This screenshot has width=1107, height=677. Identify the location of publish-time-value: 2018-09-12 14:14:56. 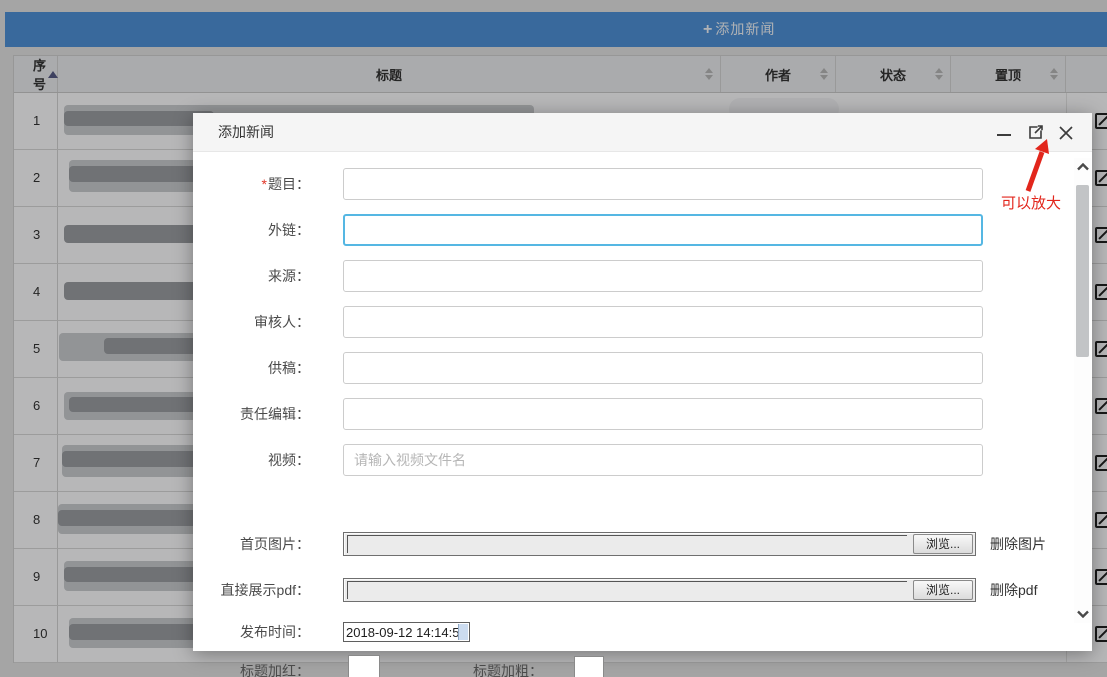
(406, 632).